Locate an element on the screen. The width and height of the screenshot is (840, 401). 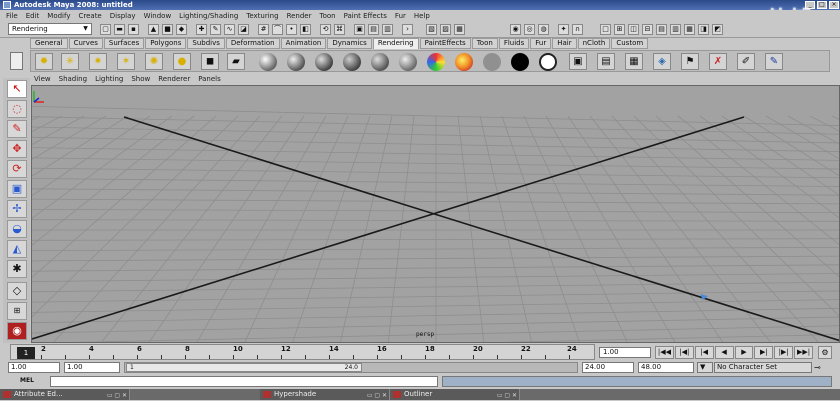
phong-sphere-icon is located at coordinates (324, 62).